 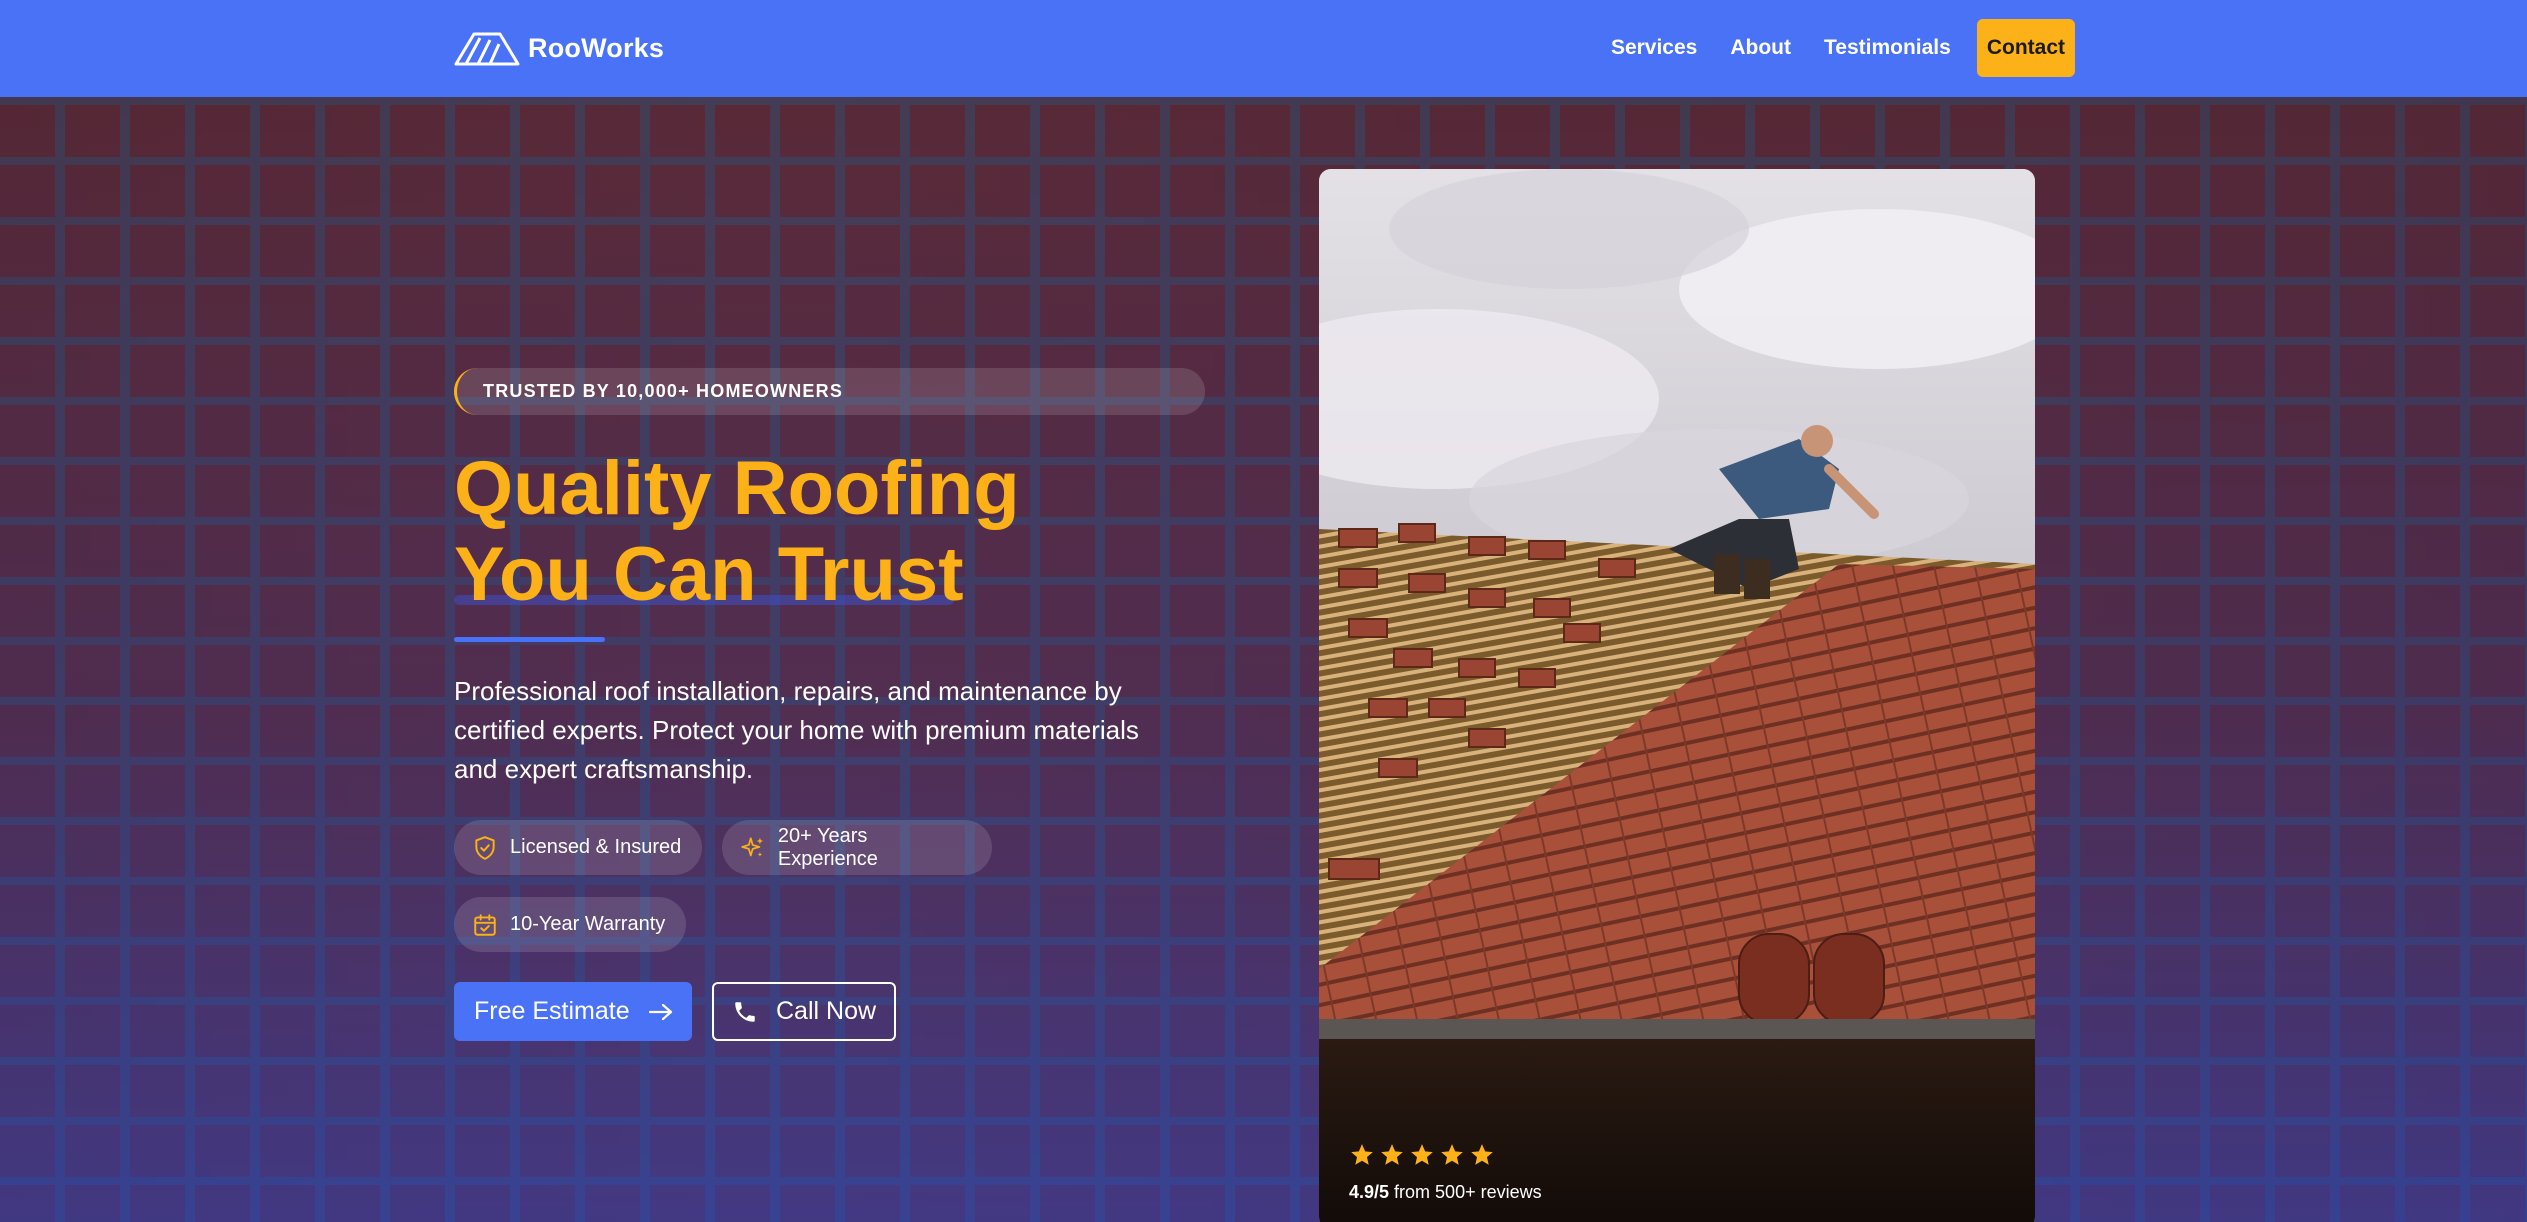 I want to click on rating-stars, so click(x=1445, y=1155).